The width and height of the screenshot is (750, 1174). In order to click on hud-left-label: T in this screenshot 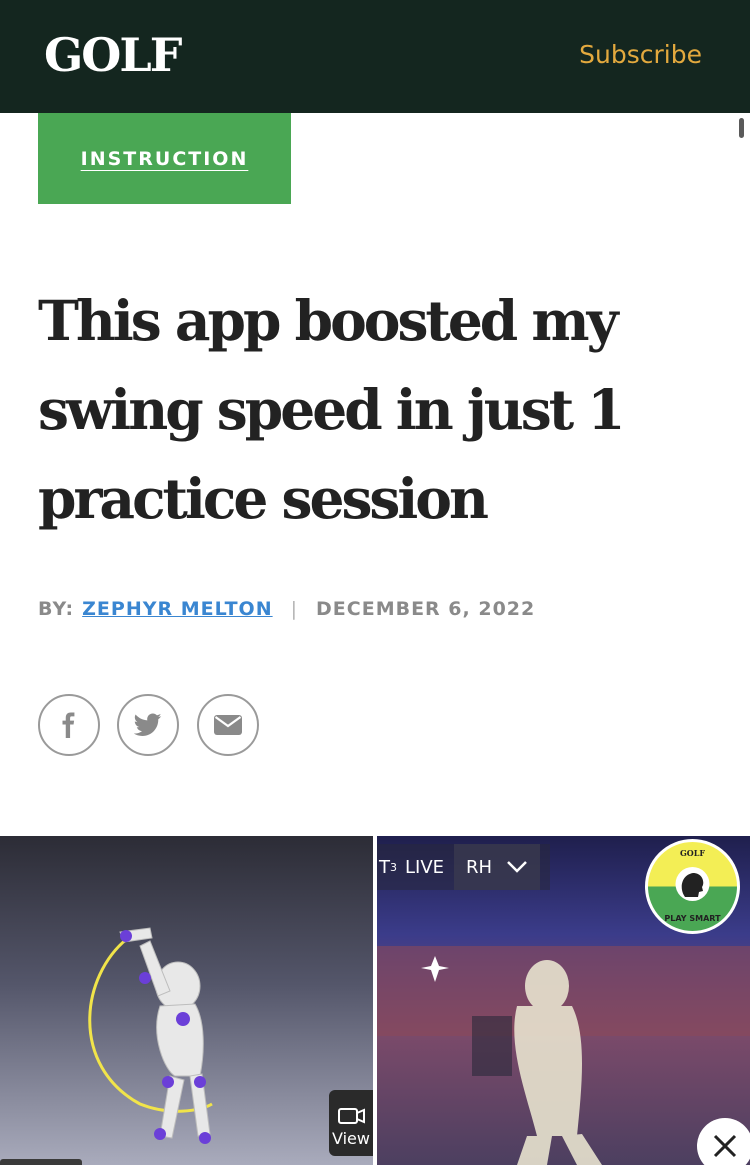, I will do `click(384, 867)`.